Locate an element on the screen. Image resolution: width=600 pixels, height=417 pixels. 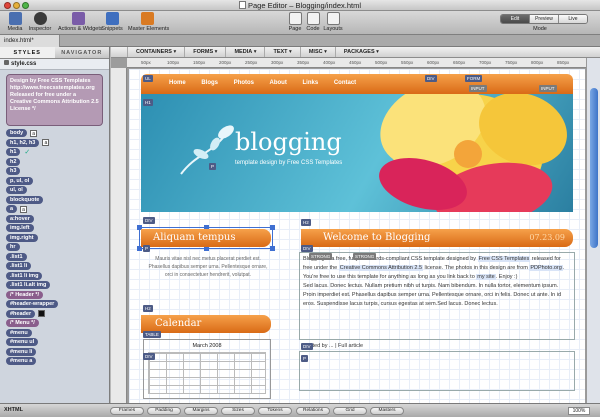
element-badge: UL is located at coordinates (148, 78).